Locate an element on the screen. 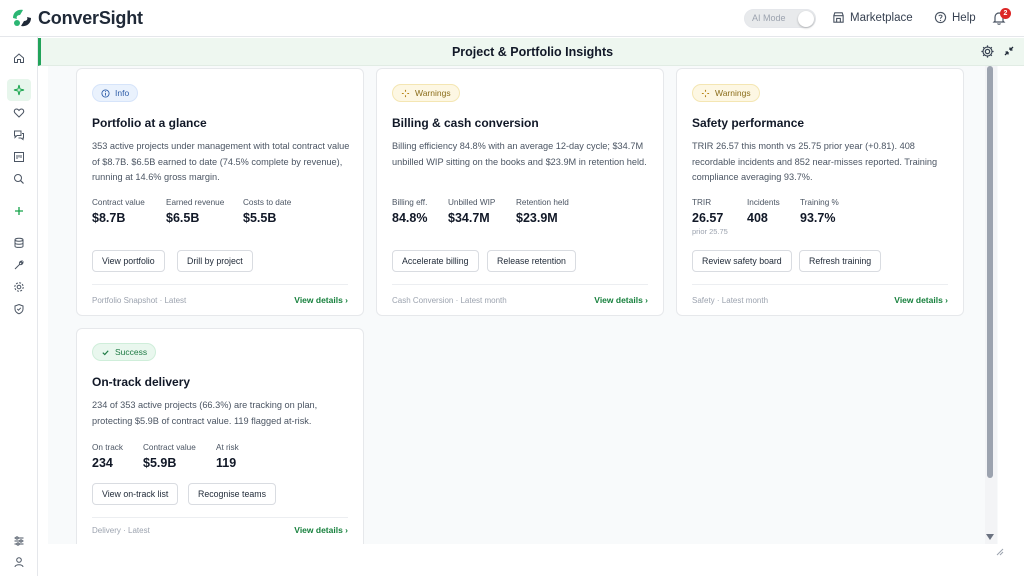 The height and width of the screenshot is (576, 1024). card-title: Portfolio at a glance is located at coordinates (149, 123).